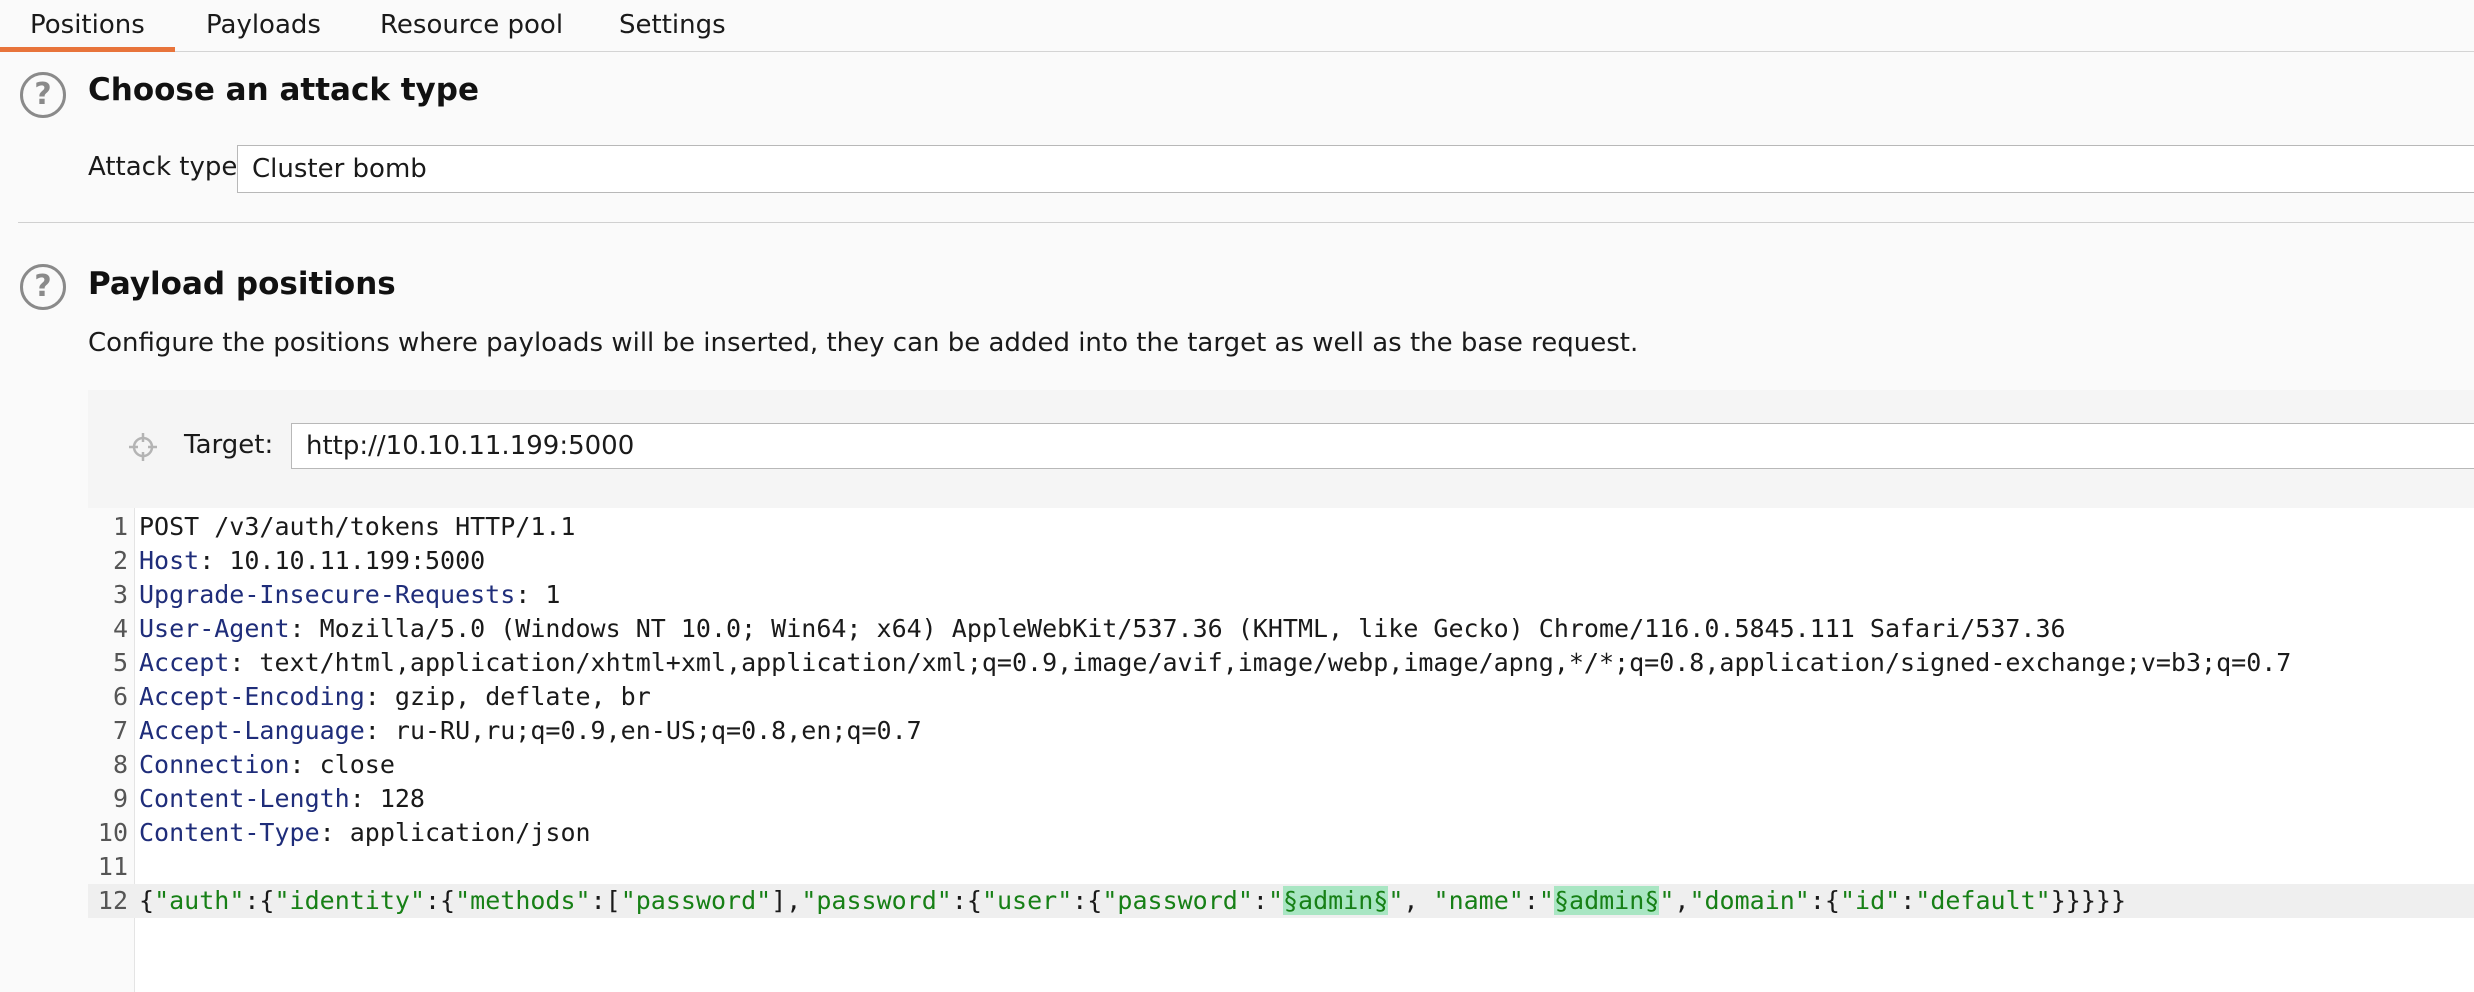 The image size is (2474, 992). I want to click on header-name: Connection, so click(214, 764).